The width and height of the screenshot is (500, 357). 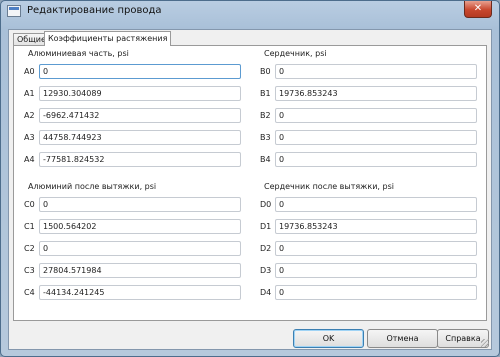 What do you see at coordinates (402, 338) in the screenshot?
I see `cancel-button: Отмена` at bounding box center [402, 338].